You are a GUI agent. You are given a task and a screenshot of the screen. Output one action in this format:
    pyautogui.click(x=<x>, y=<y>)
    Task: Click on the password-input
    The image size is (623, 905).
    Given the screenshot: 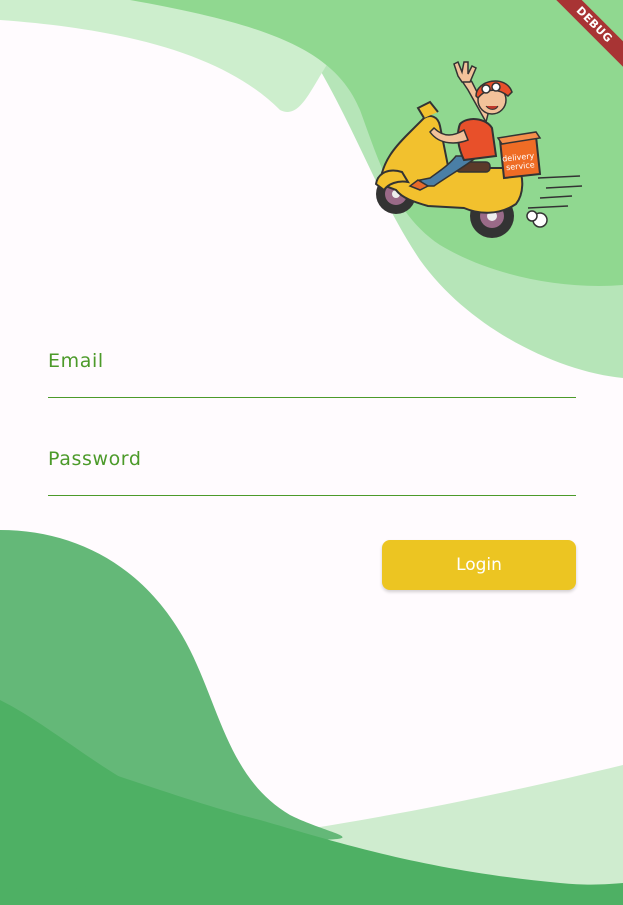 What is the action you would take?
    pyautogui.click(x=314, y=478)
    